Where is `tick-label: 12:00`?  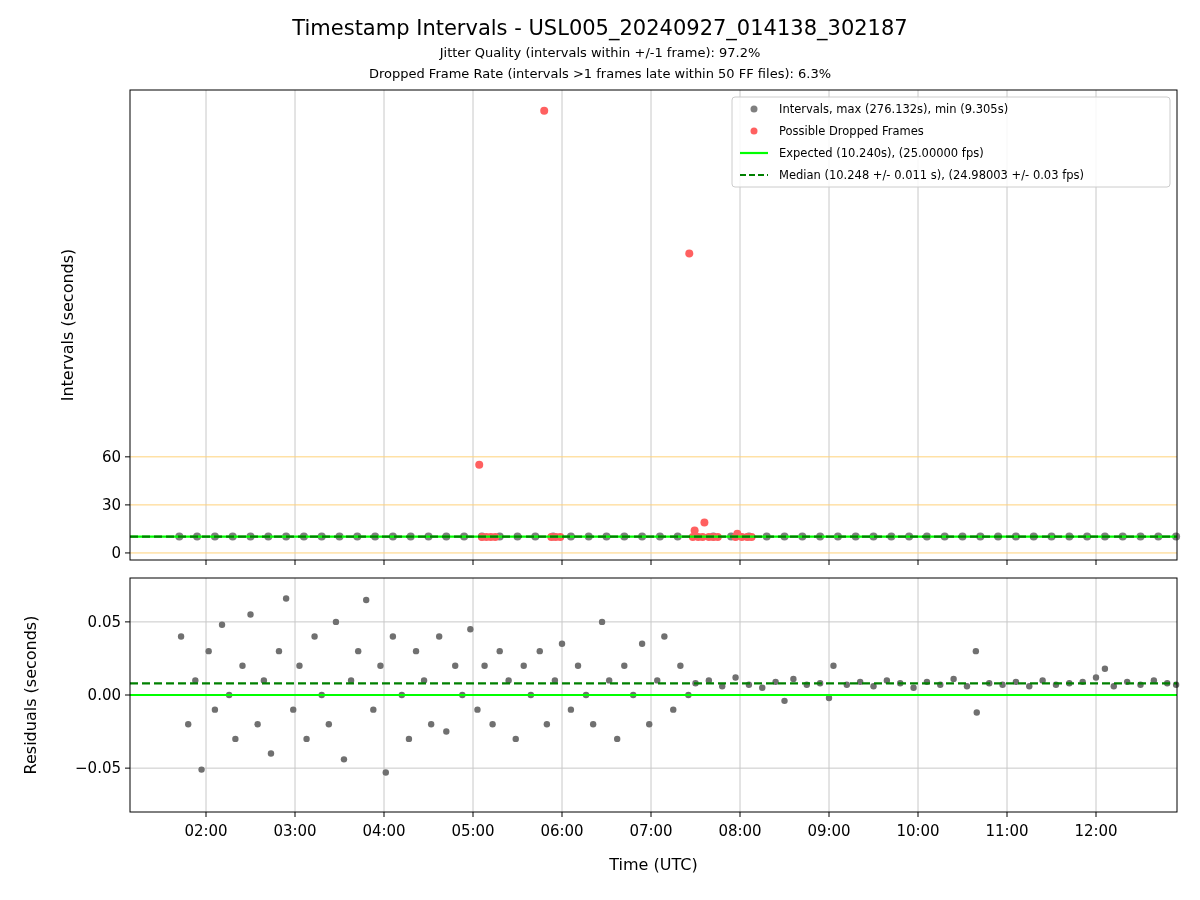
tick-label: 12:00 is located at coordinates (1096, 831).